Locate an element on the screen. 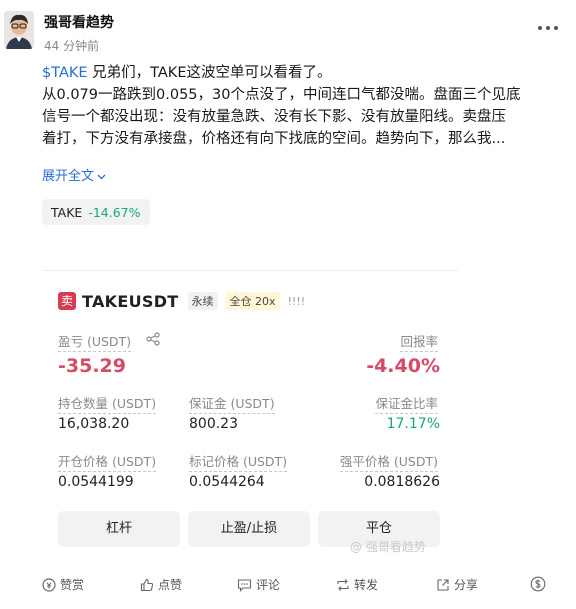 This screenshot has height=609, width=576. tip-label: 赞赏 is located at coordinates (72, 585).